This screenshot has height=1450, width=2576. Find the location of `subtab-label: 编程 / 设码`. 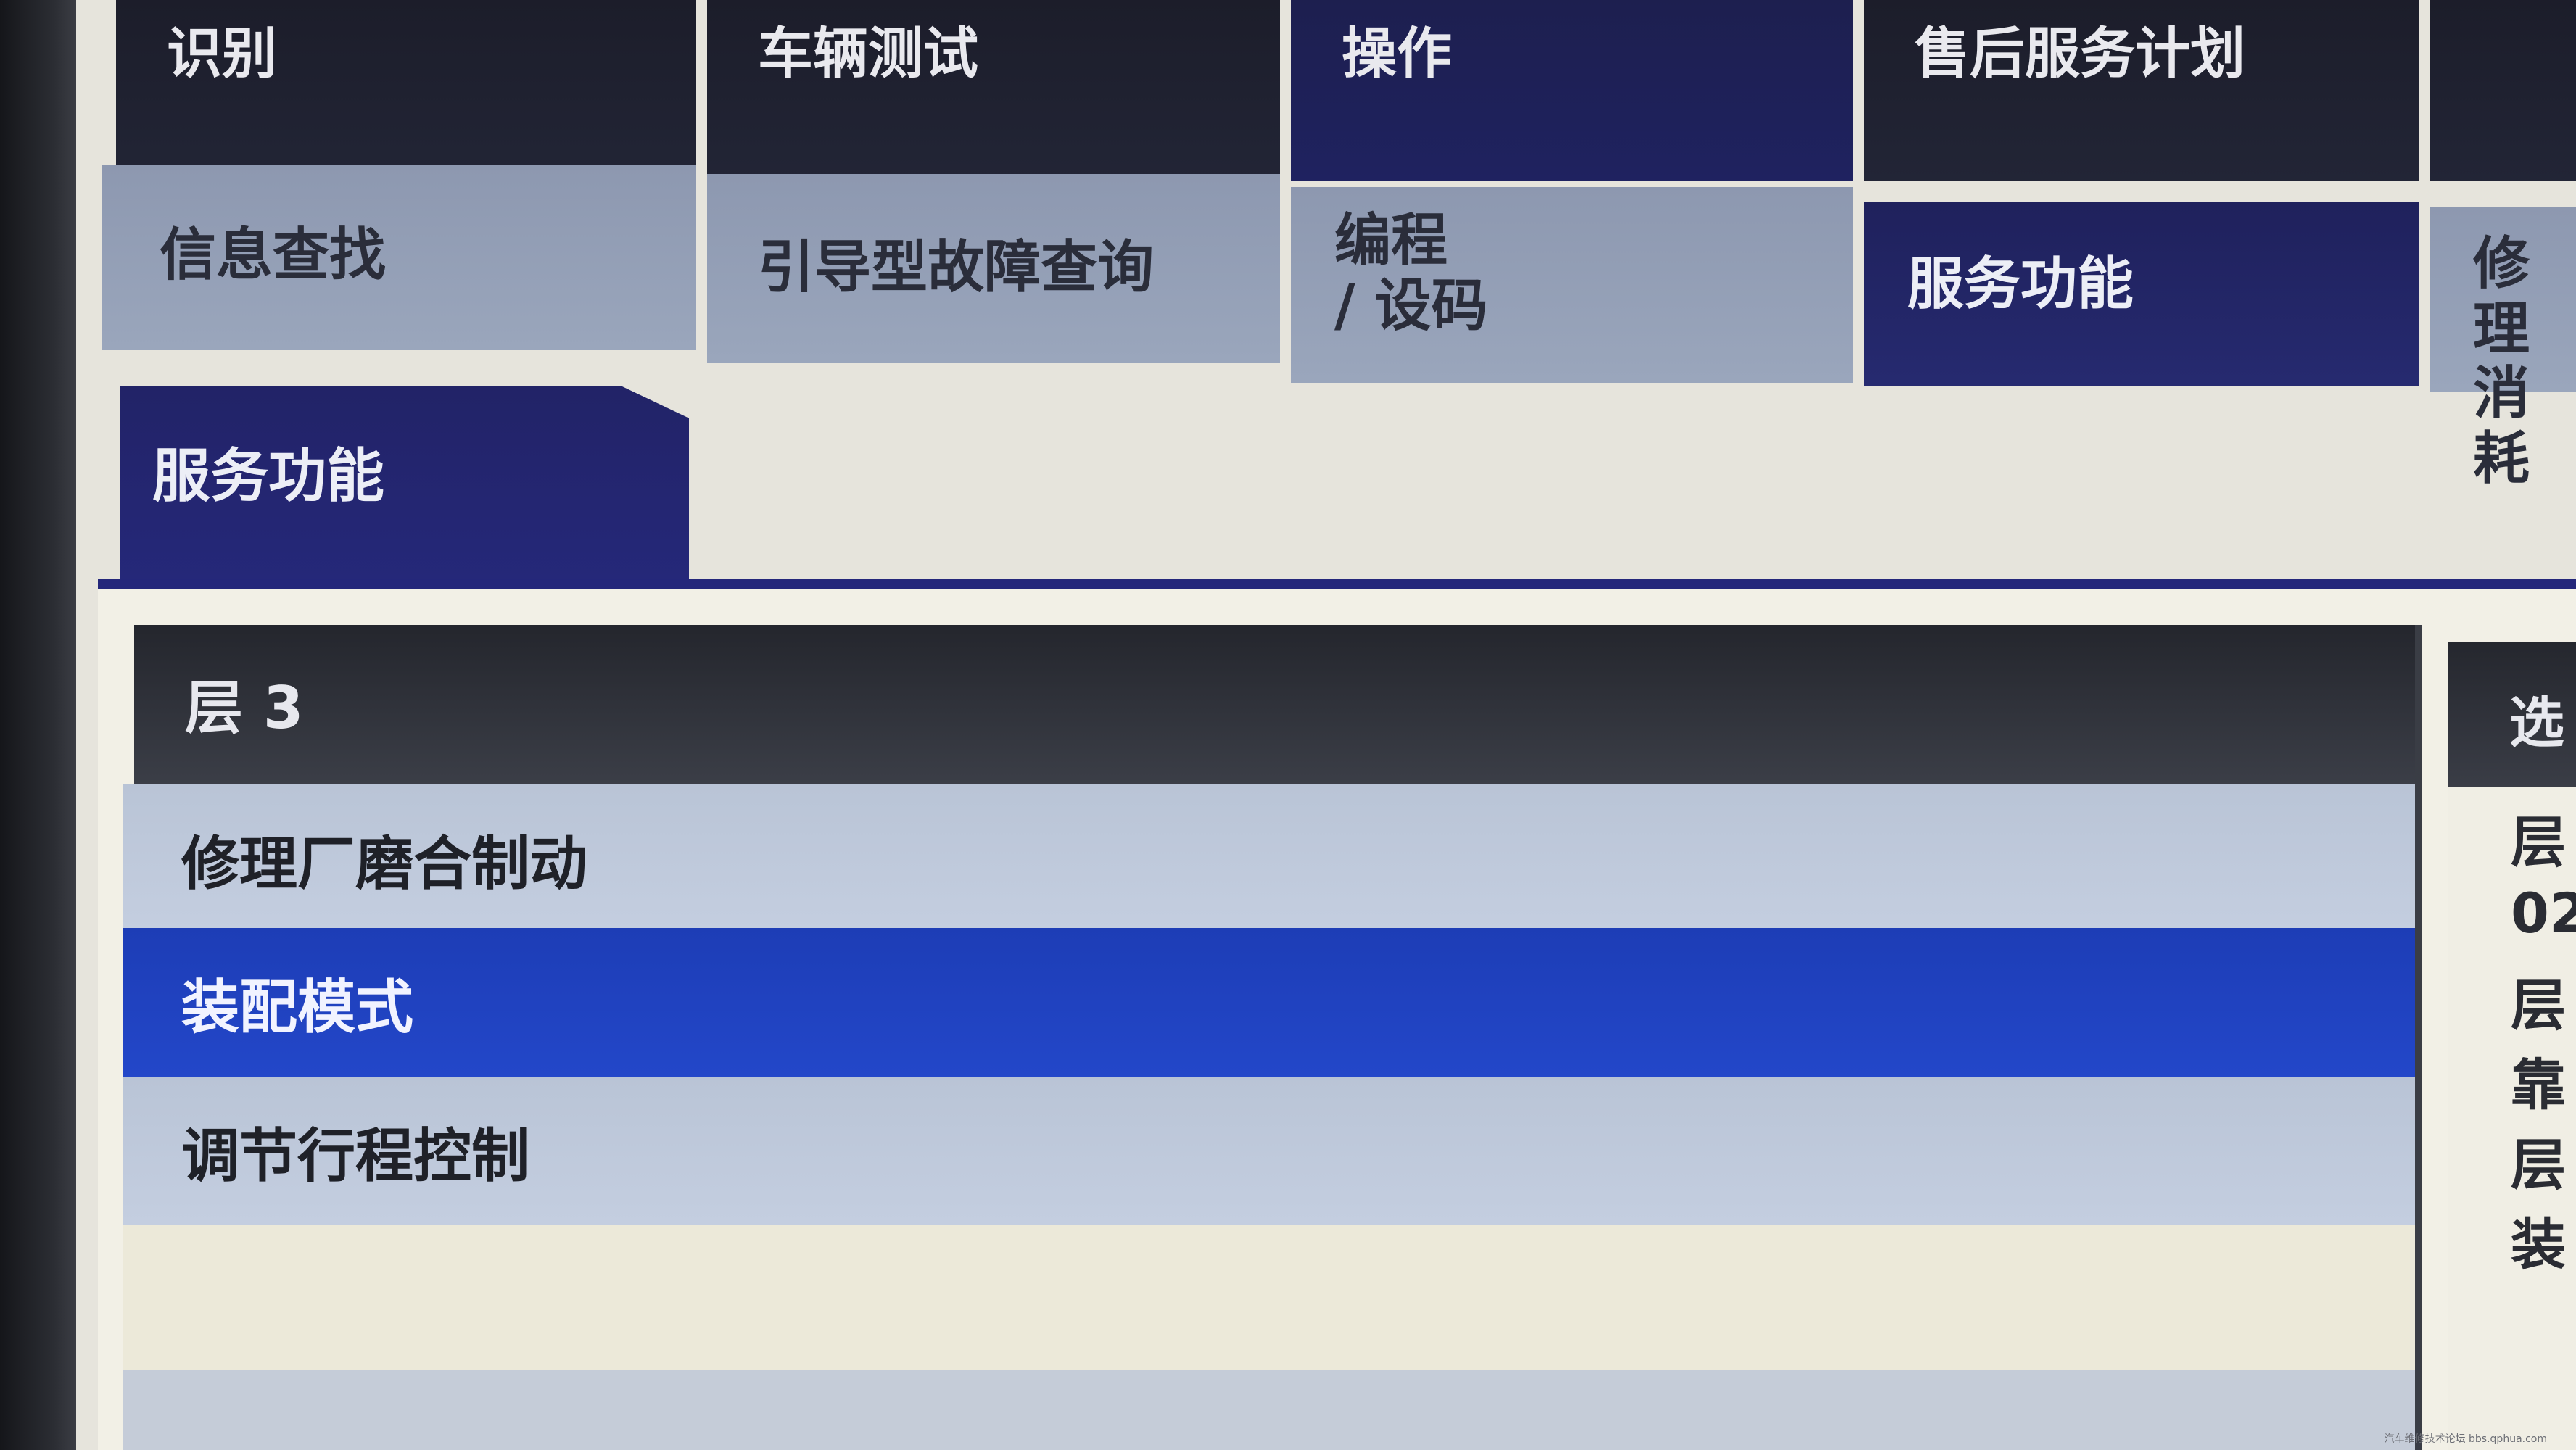

subtab-label: 编程 / 设码 is located at coordinates (1411, 273).